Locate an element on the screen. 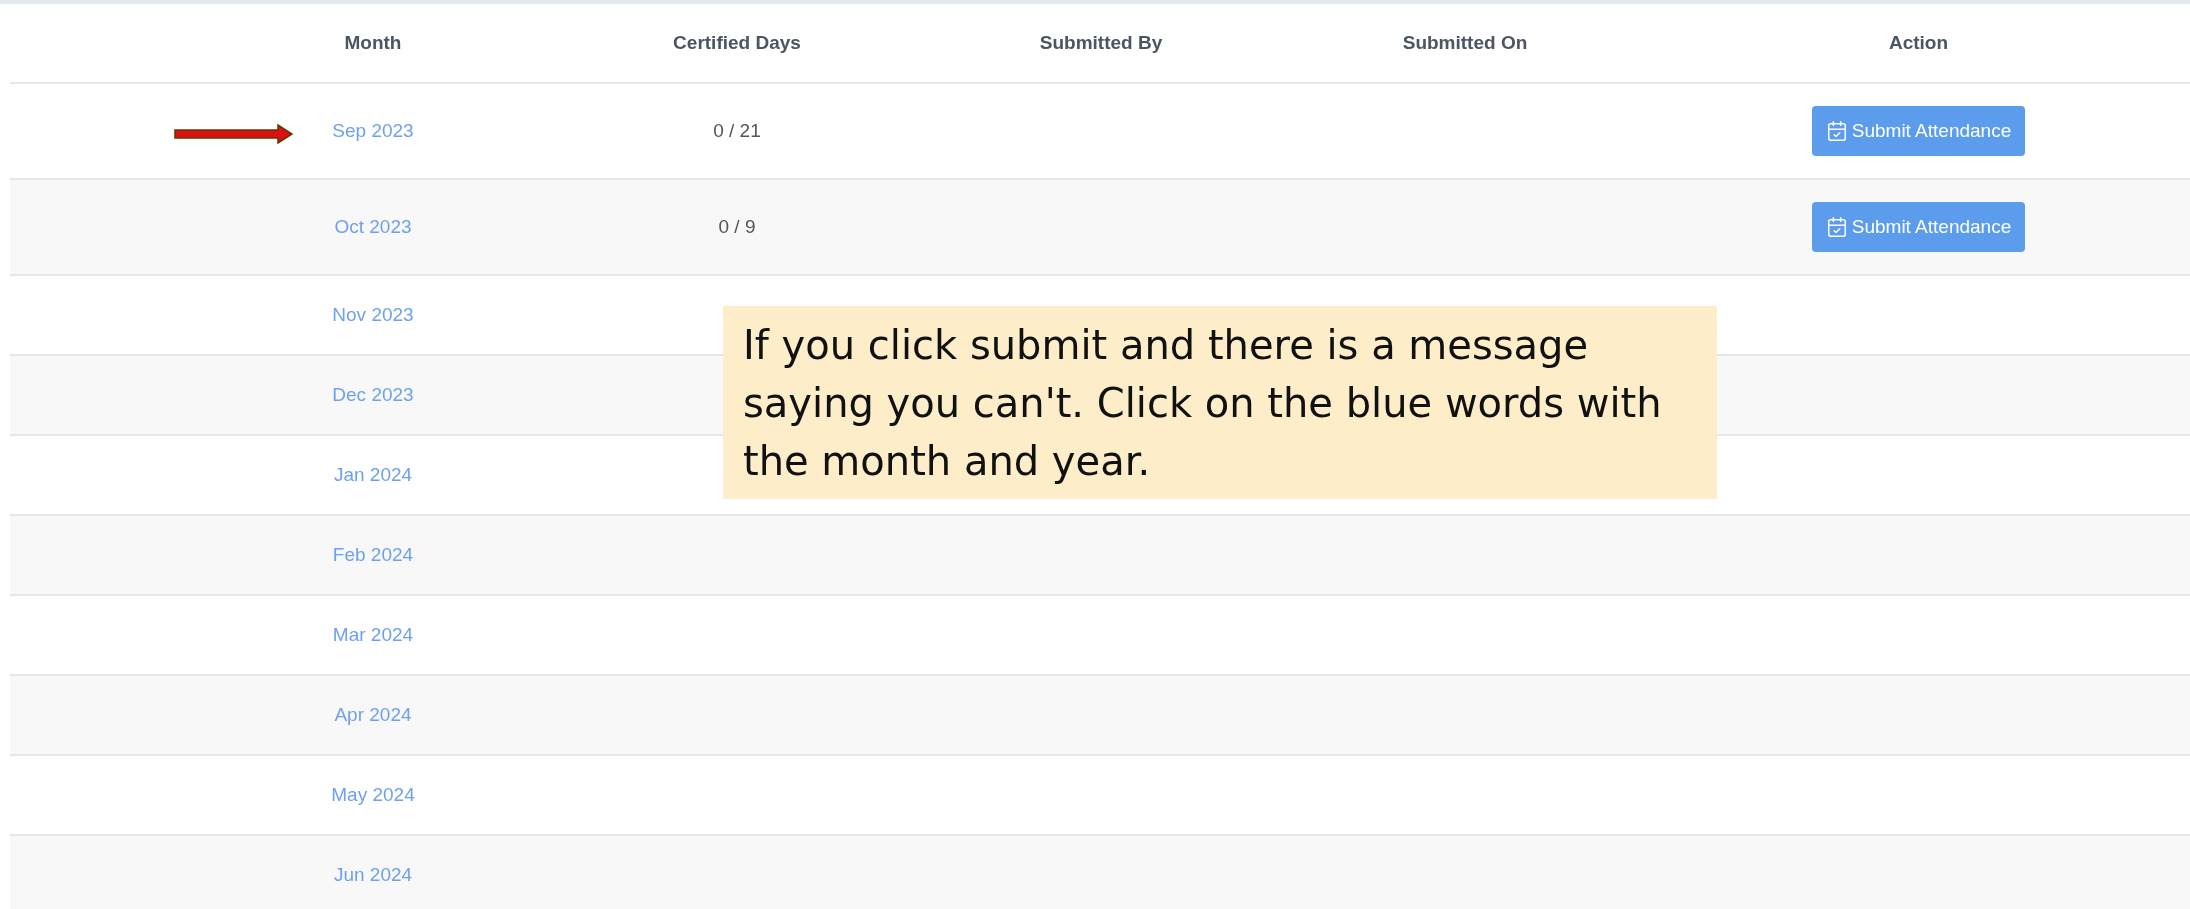 The width and height of the screenshot is (2190, 909). column-header: Certified Days is located at coordinates (737, 42).